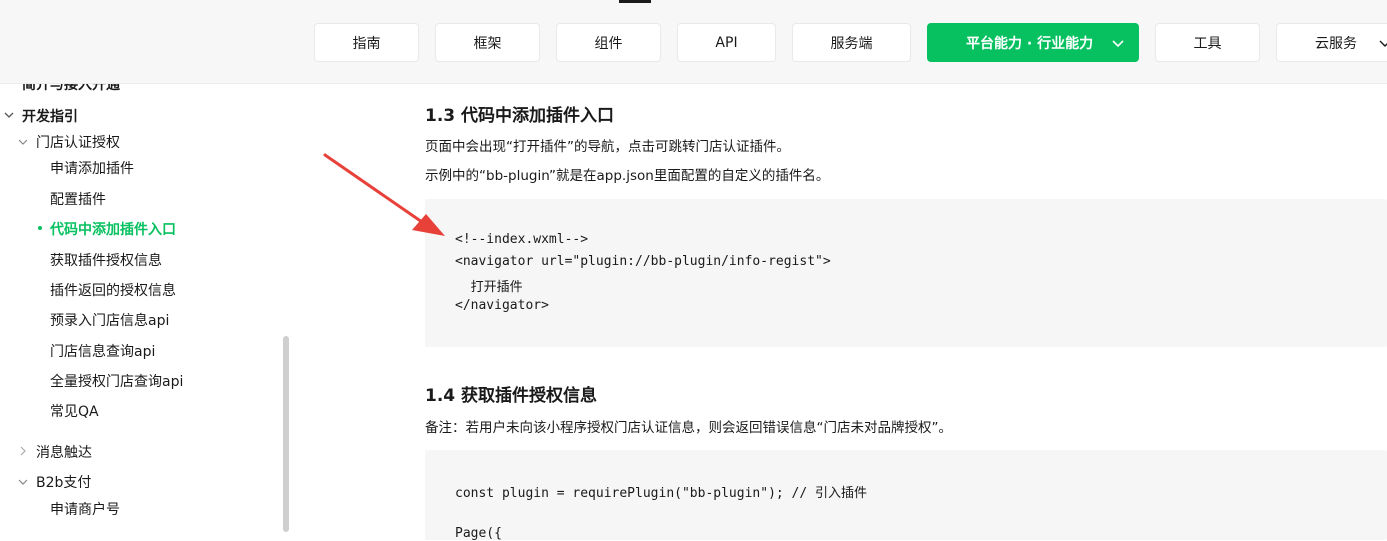 Image resolution: width=1387 pixels, height=541 pixels. Describe the element at coordinates (78, 199) in the screenshot. I see `sidebar-item-config-plugin: 配置插件` at that location.